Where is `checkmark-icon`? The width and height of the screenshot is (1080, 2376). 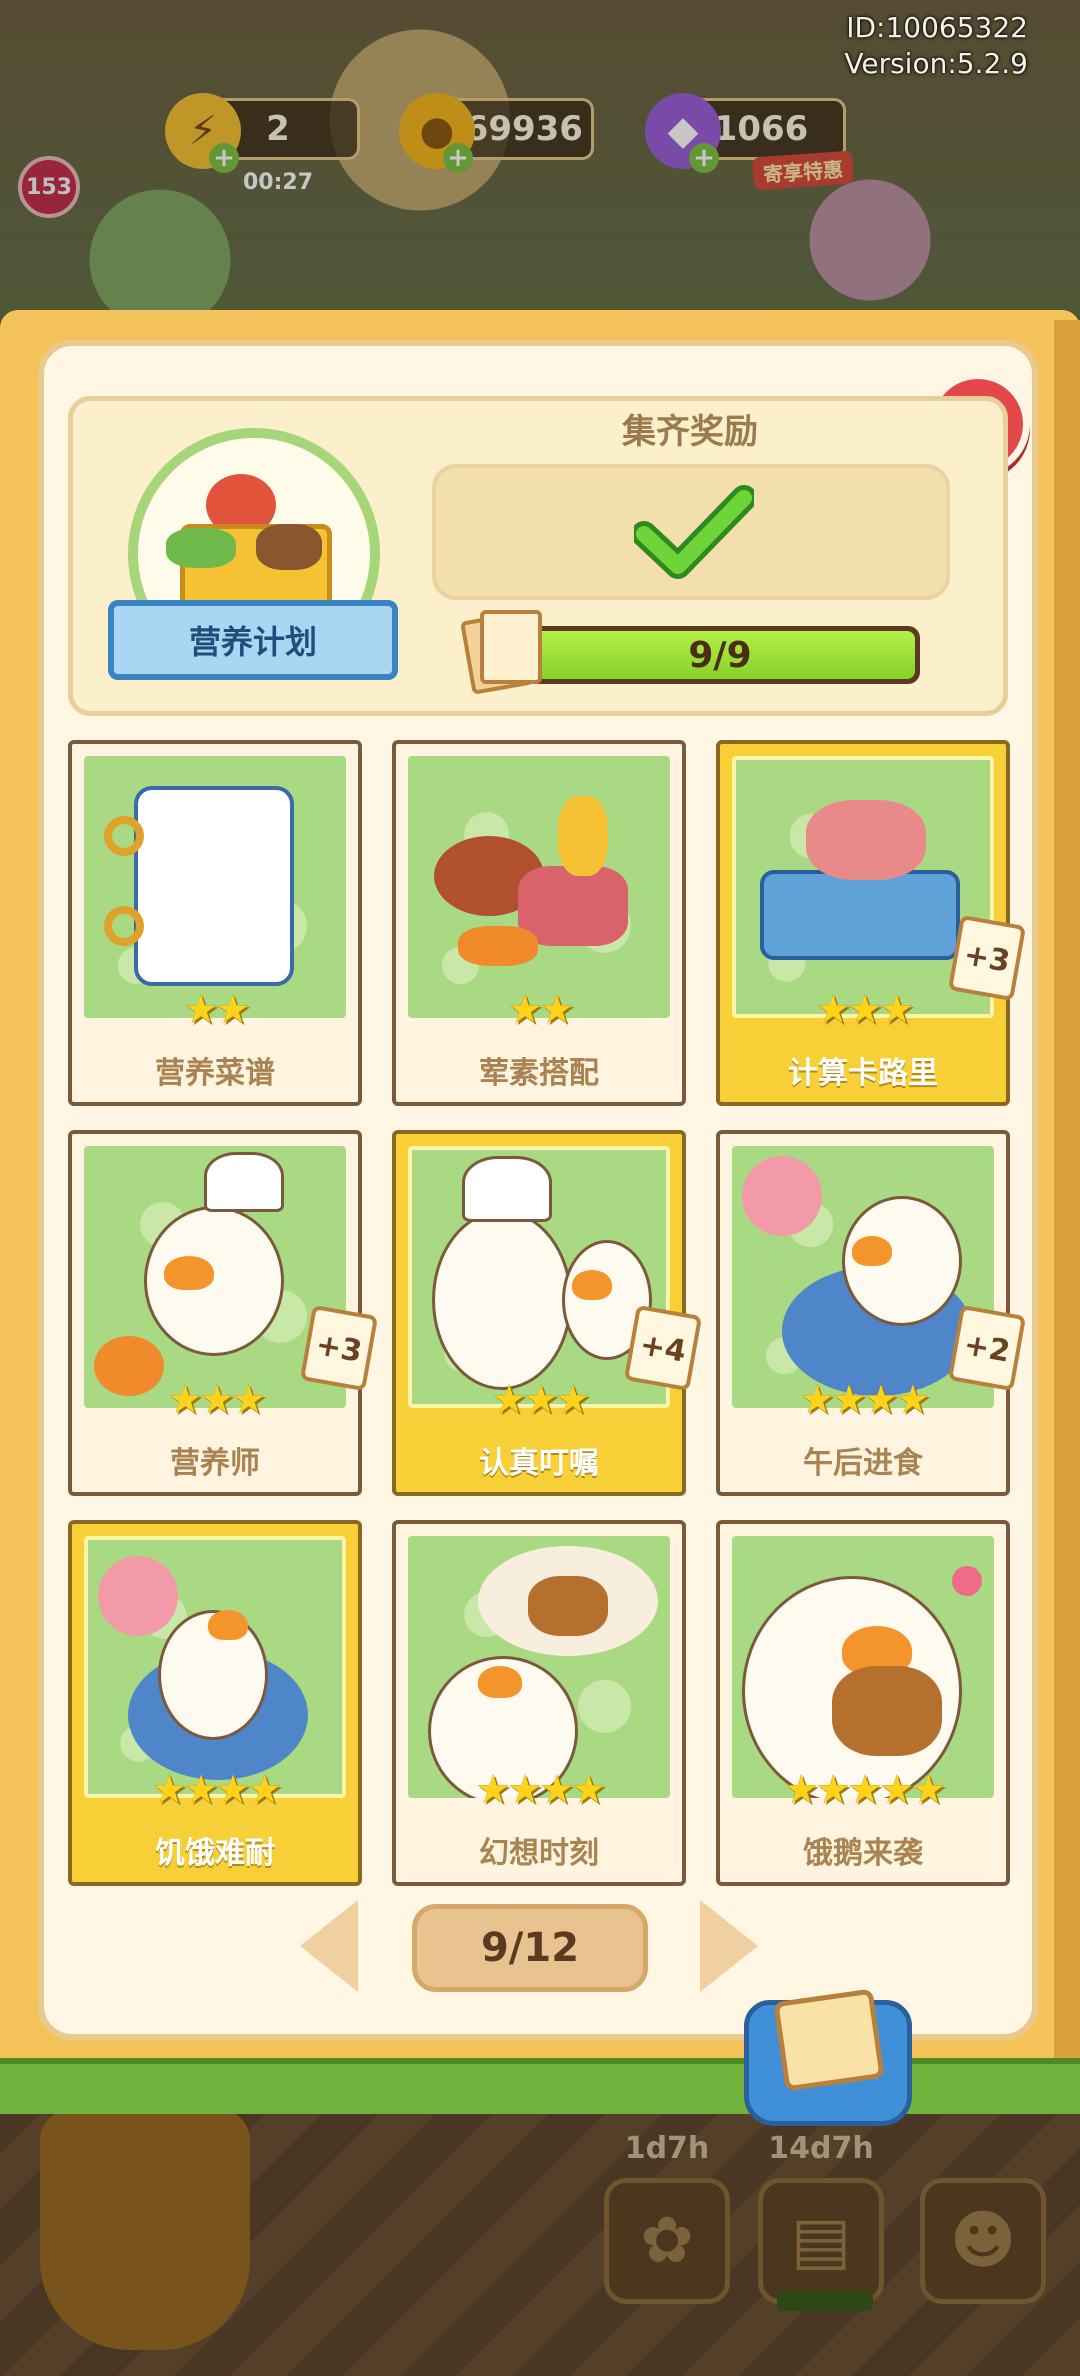 checkmark-icon is located at coordinates (694, 532).